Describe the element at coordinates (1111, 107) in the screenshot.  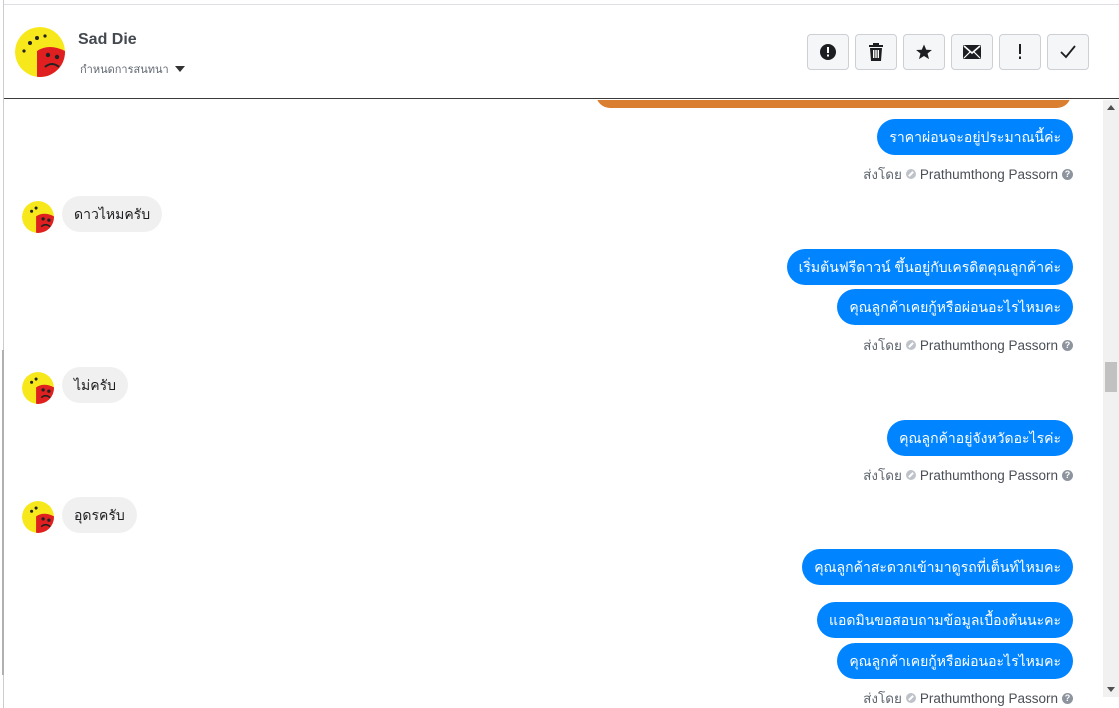
I see `scroll-up-arrow-icon` at that location.